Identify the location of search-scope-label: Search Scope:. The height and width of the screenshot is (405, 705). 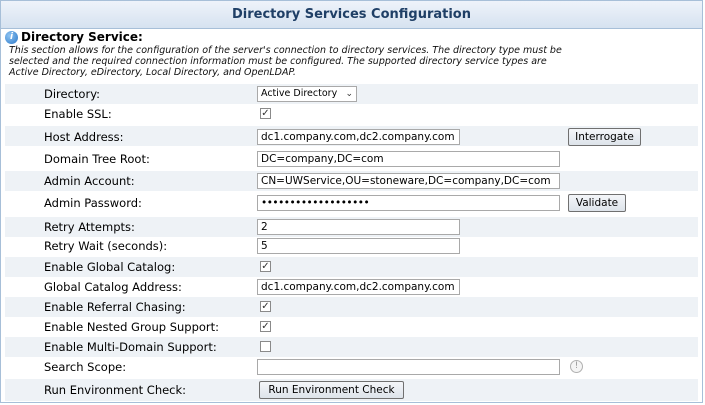
(85, 367).